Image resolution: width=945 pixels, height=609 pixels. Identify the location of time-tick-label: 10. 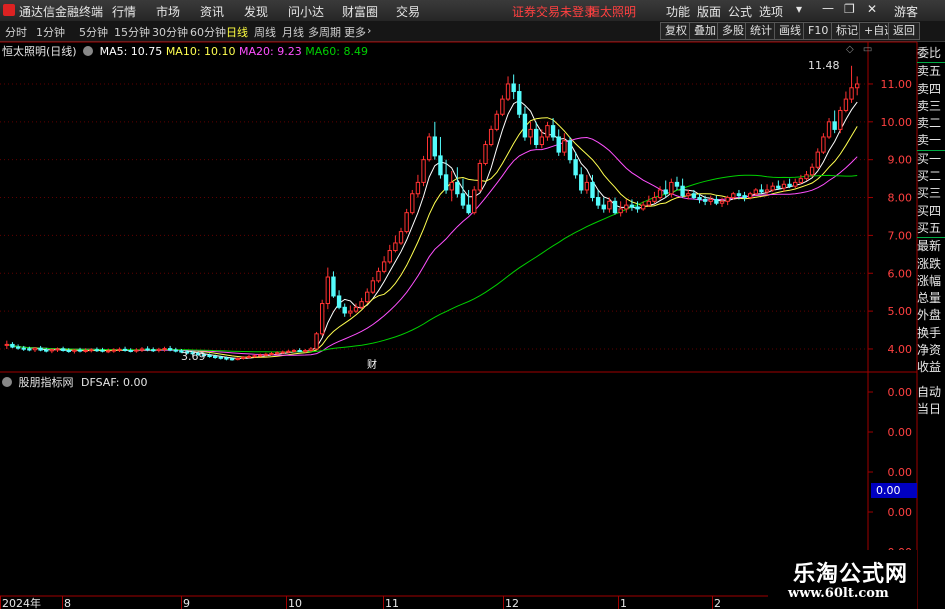
(295, 603).